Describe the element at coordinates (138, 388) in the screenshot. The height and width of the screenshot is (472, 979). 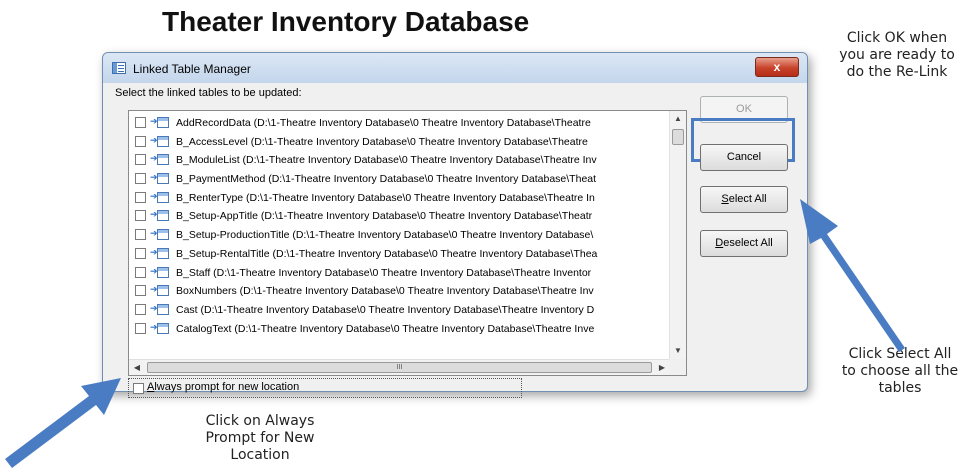
I see `always-prompt-checkbox` at that location.